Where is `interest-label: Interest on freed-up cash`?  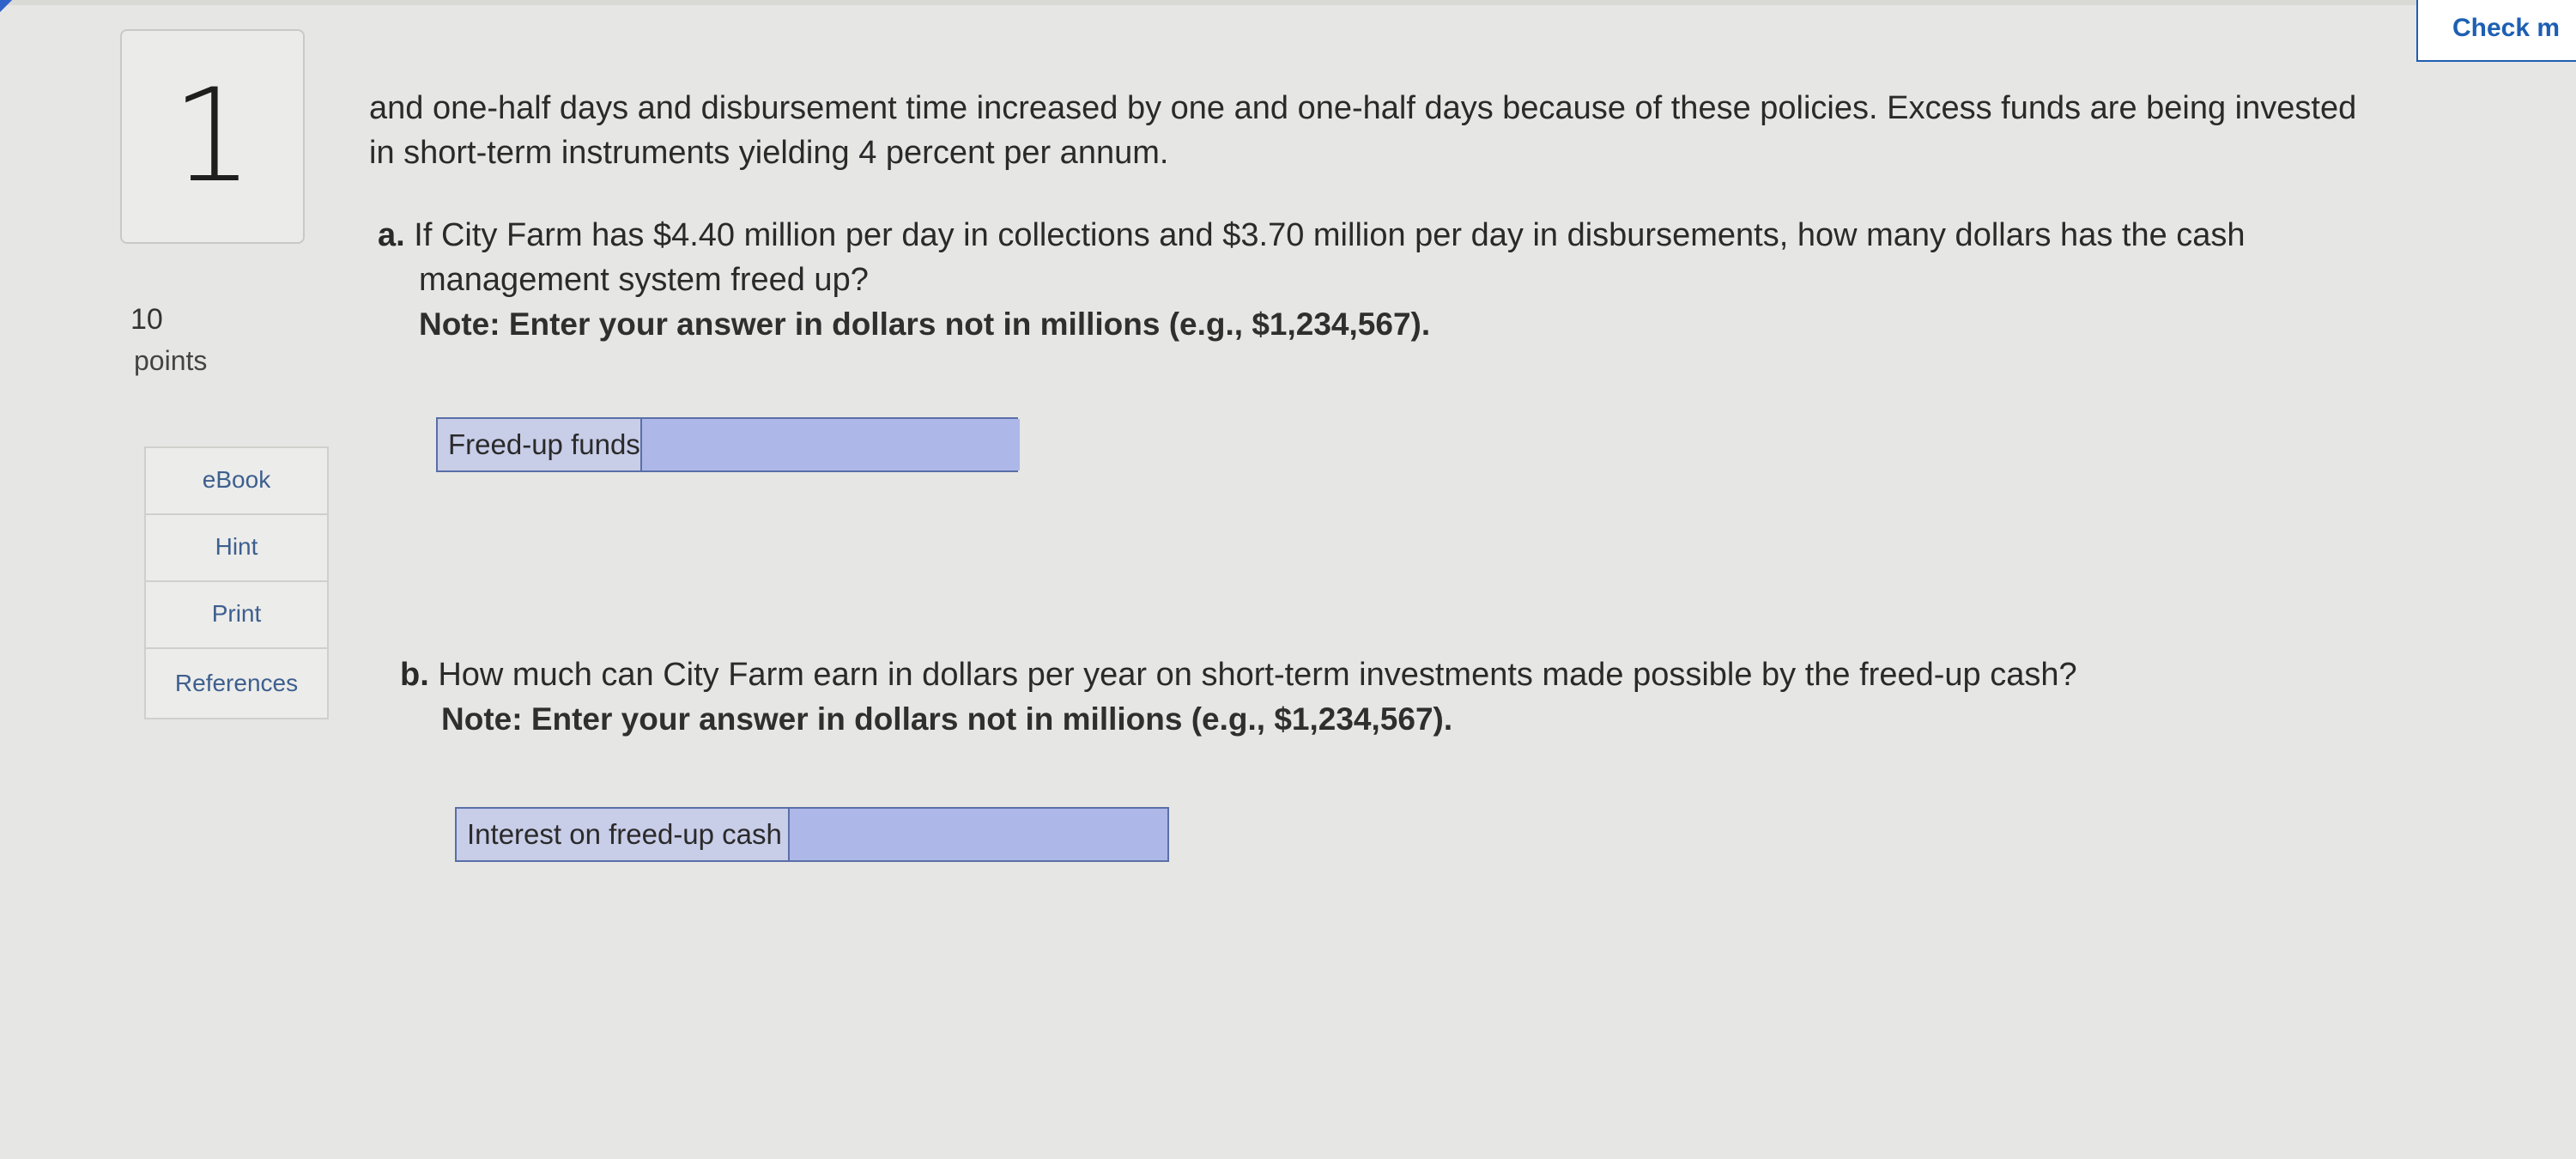 interest-label: Interest on freed-up cash is located at coordinates (623, 834).